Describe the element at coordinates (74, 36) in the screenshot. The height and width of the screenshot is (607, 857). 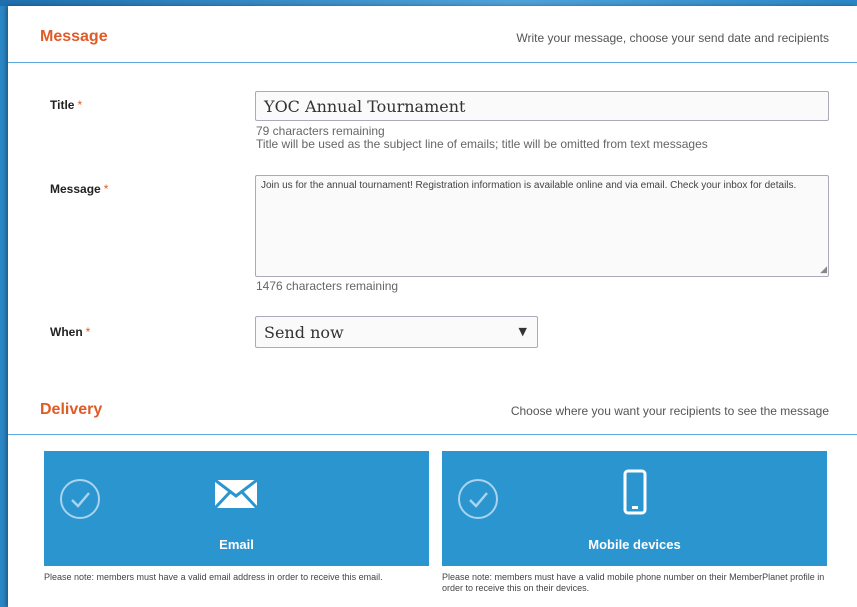
I see `message-section-title: Message` at that location.